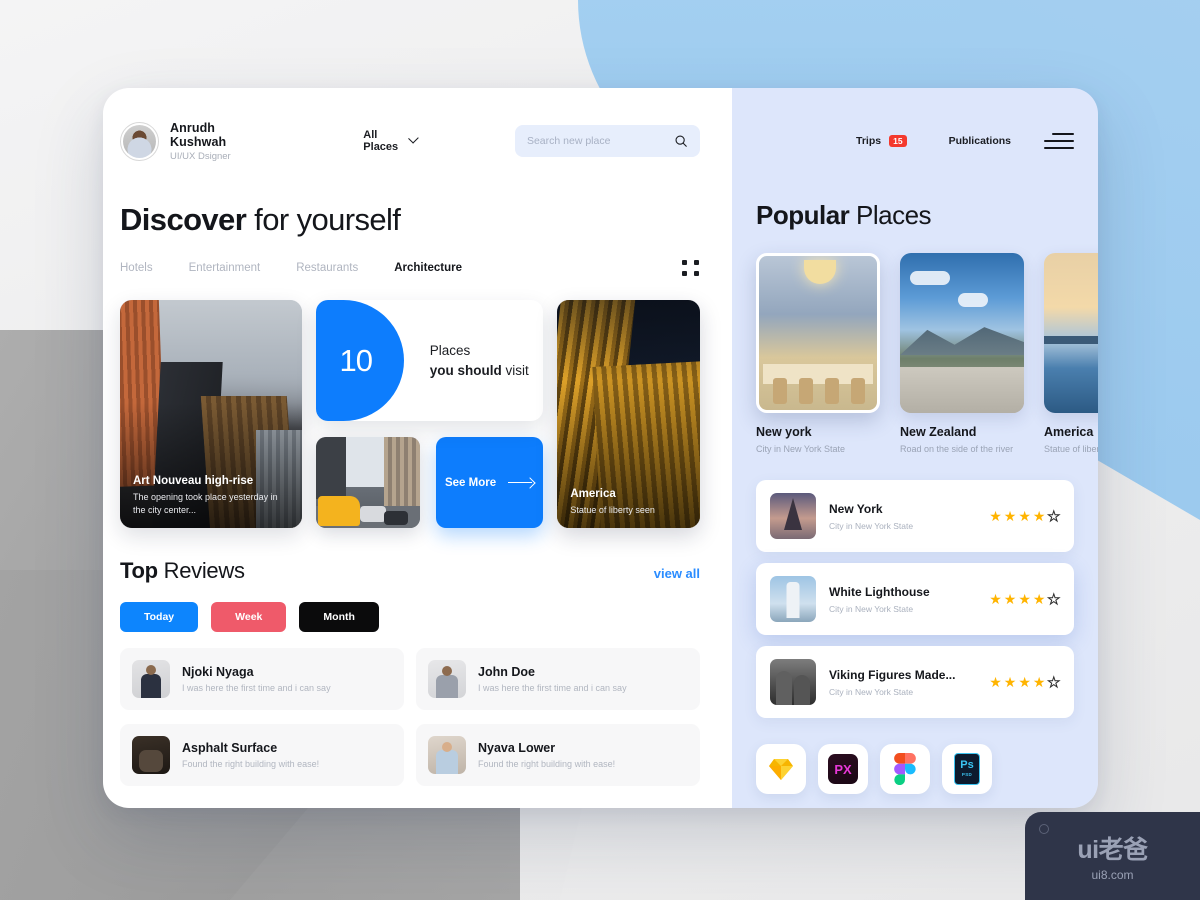 This screenshot has width=1200, height=900. I want to click on place-name: New Zealand, so click(938, 432).